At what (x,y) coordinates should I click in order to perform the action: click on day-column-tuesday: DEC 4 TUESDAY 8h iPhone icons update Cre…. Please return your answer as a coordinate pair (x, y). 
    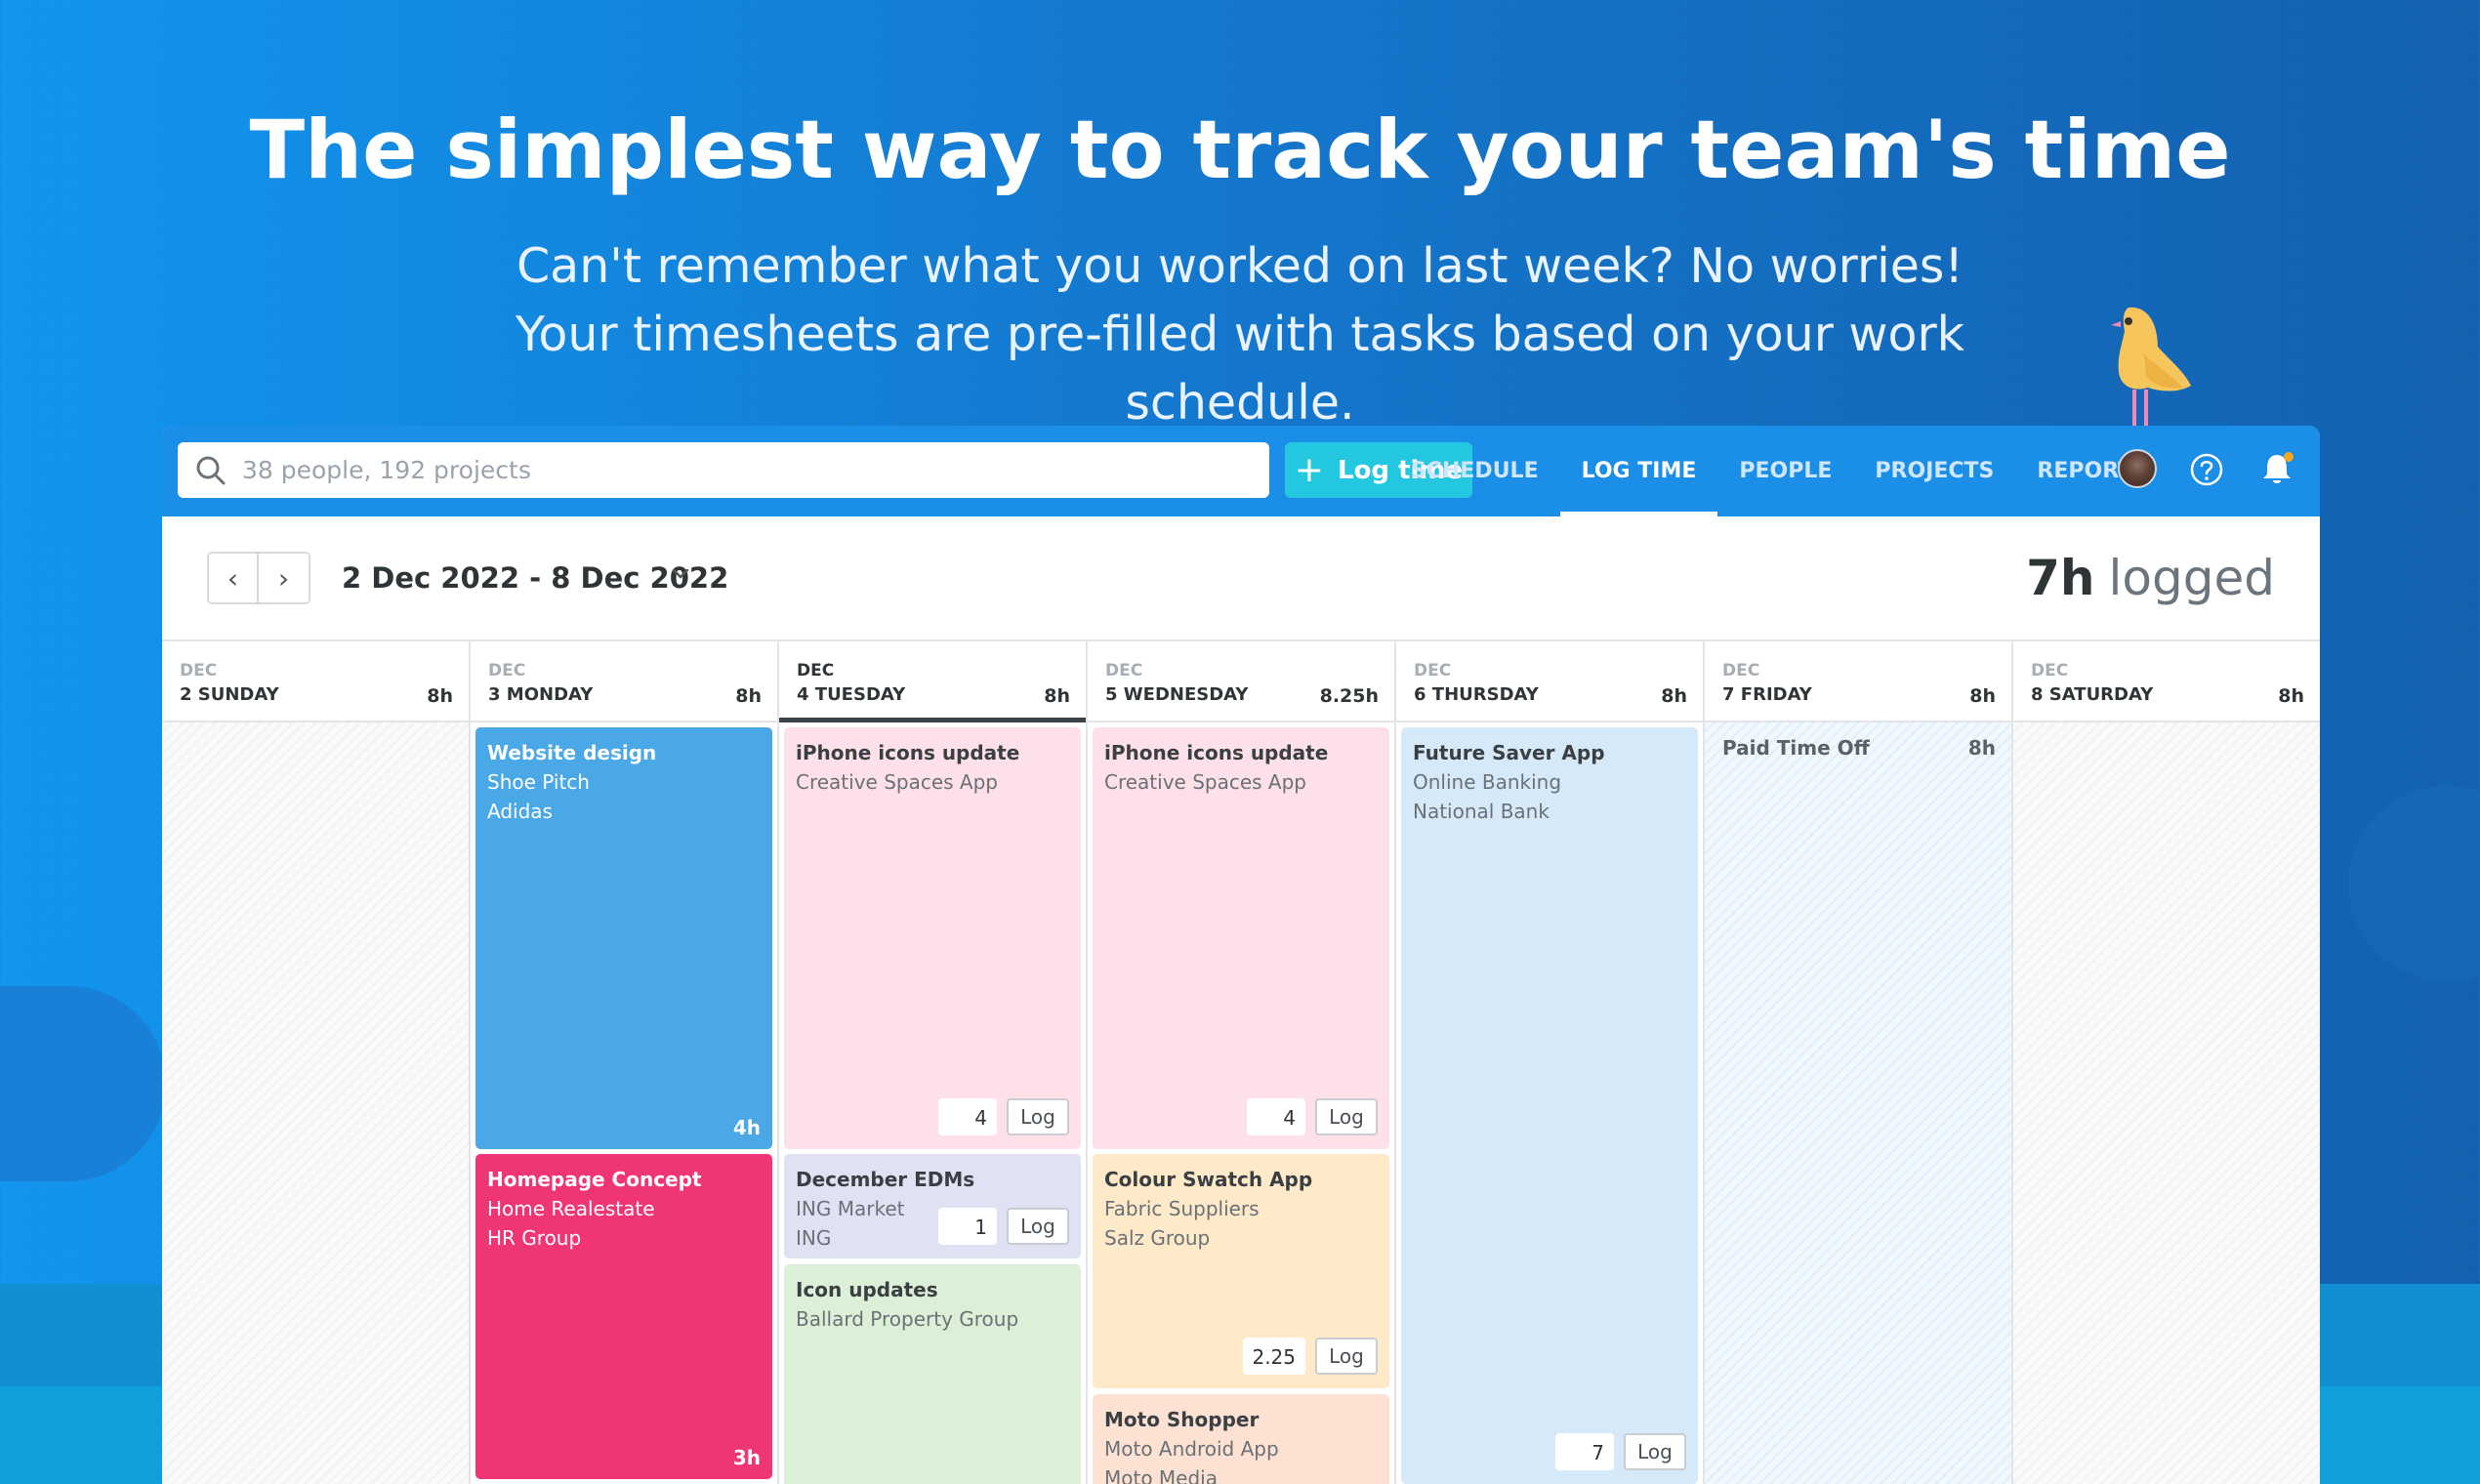
    Looking at the image, I should click on (934, 1063).